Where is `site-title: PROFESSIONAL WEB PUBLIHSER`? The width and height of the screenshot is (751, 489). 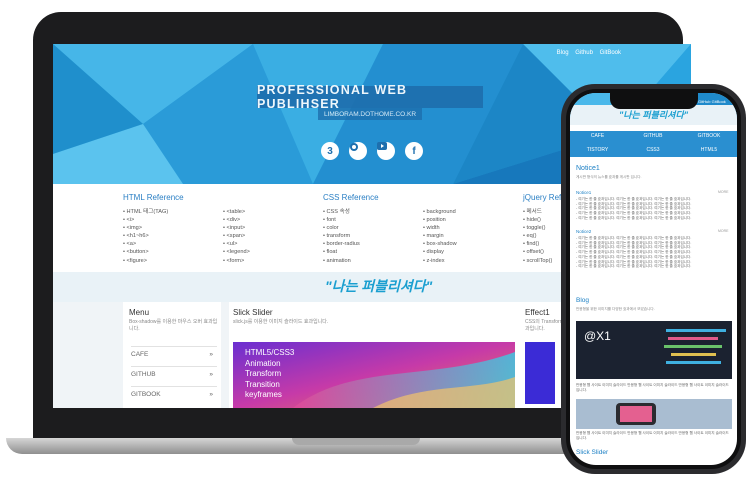 site-title: PROFESSIONAL WEB PUBLIHSER is located at coordinates (370, 97).